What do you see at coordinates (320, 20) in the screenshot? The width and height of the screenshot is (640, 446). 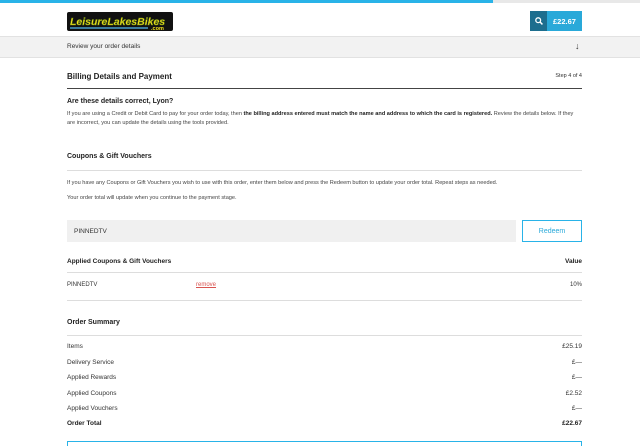 I see `site-header: LeisureLakesBikes .com £22.67` at bounding box center [320, 20].